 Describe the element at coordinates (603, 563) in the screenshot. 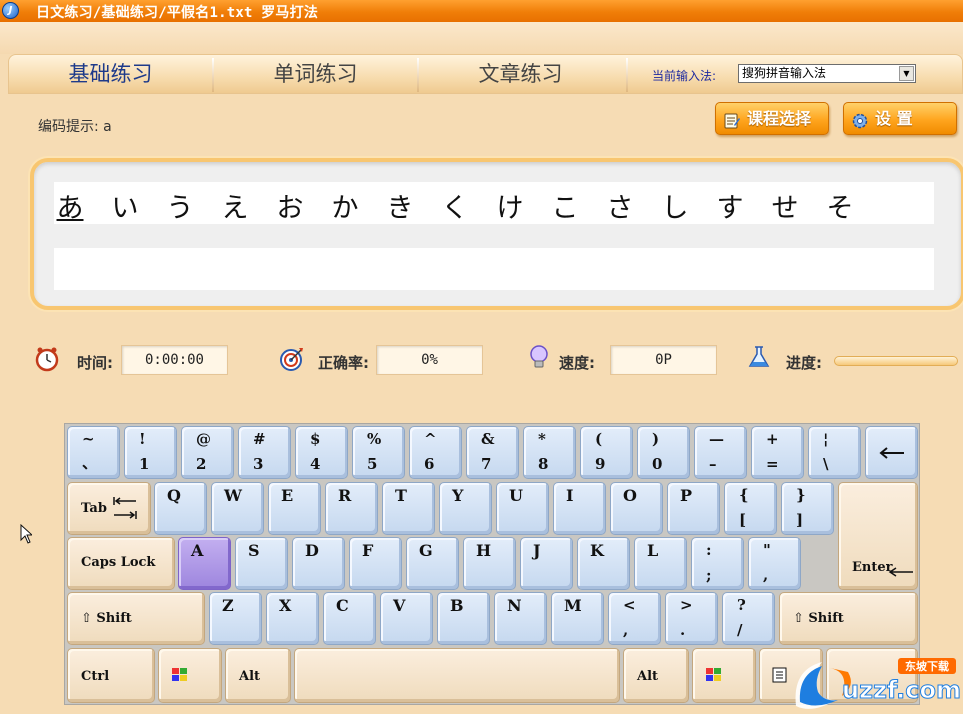

I see `key-k: K` at that location.